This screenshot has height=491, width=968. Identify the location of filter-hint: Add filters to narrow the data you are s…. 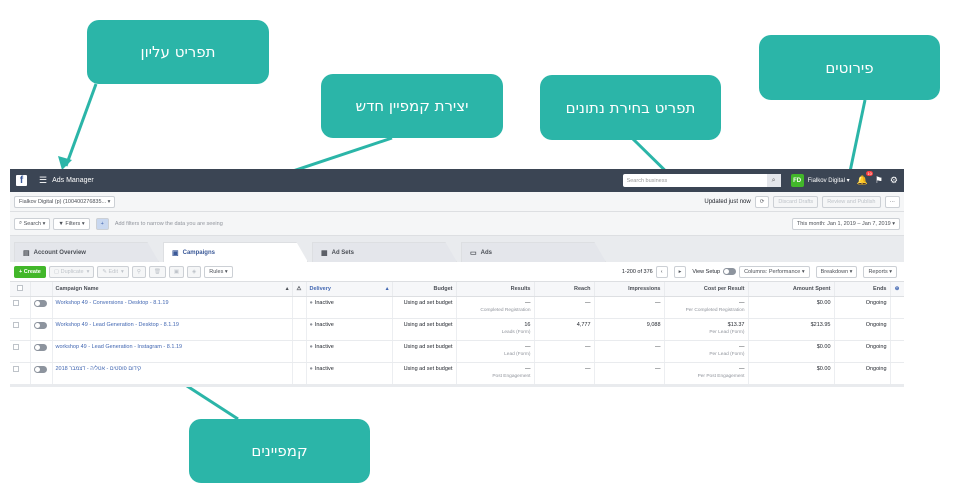
(168, 223).